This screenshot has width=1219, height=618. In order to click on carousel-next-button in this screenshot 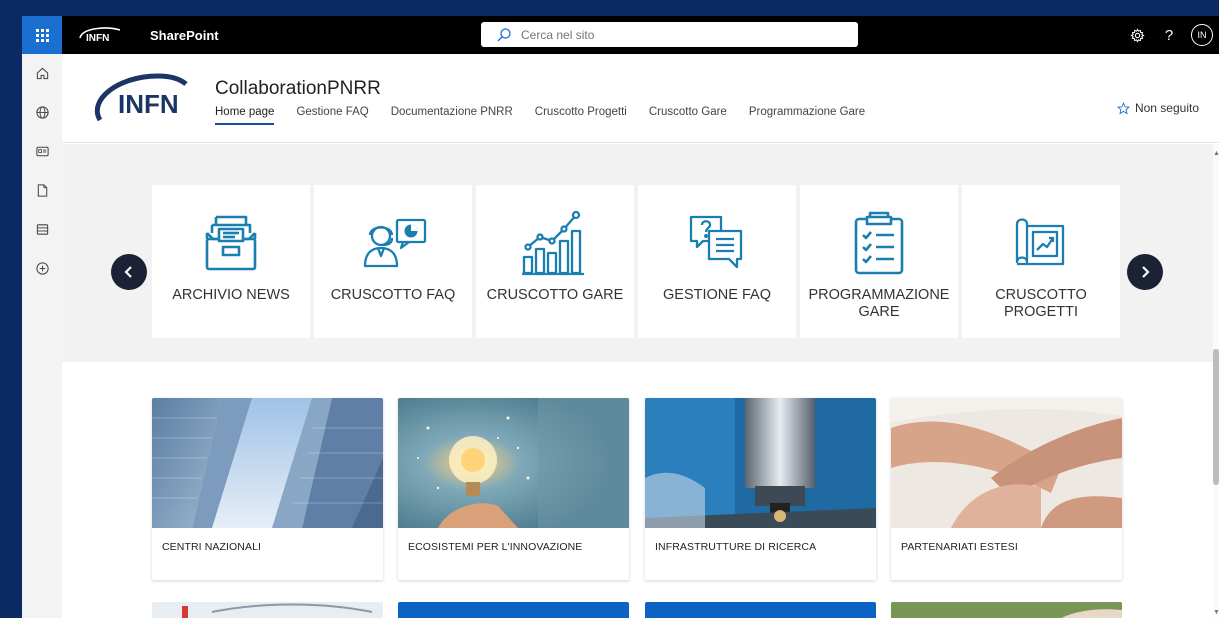, I will do `click(1145, 272)`.